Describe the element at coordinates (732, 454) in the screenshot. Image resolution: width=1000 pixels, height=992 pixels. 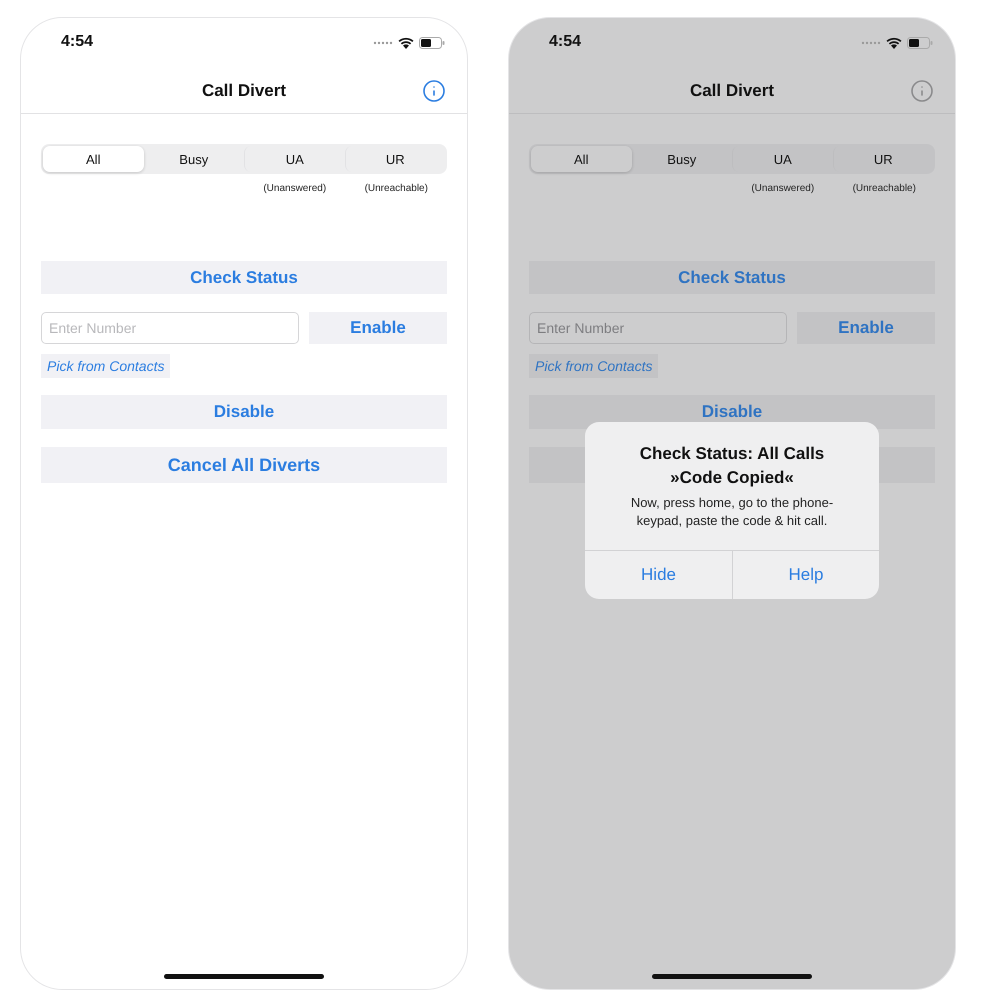
I see `alert-title: Check Status: All Calls` at that location.